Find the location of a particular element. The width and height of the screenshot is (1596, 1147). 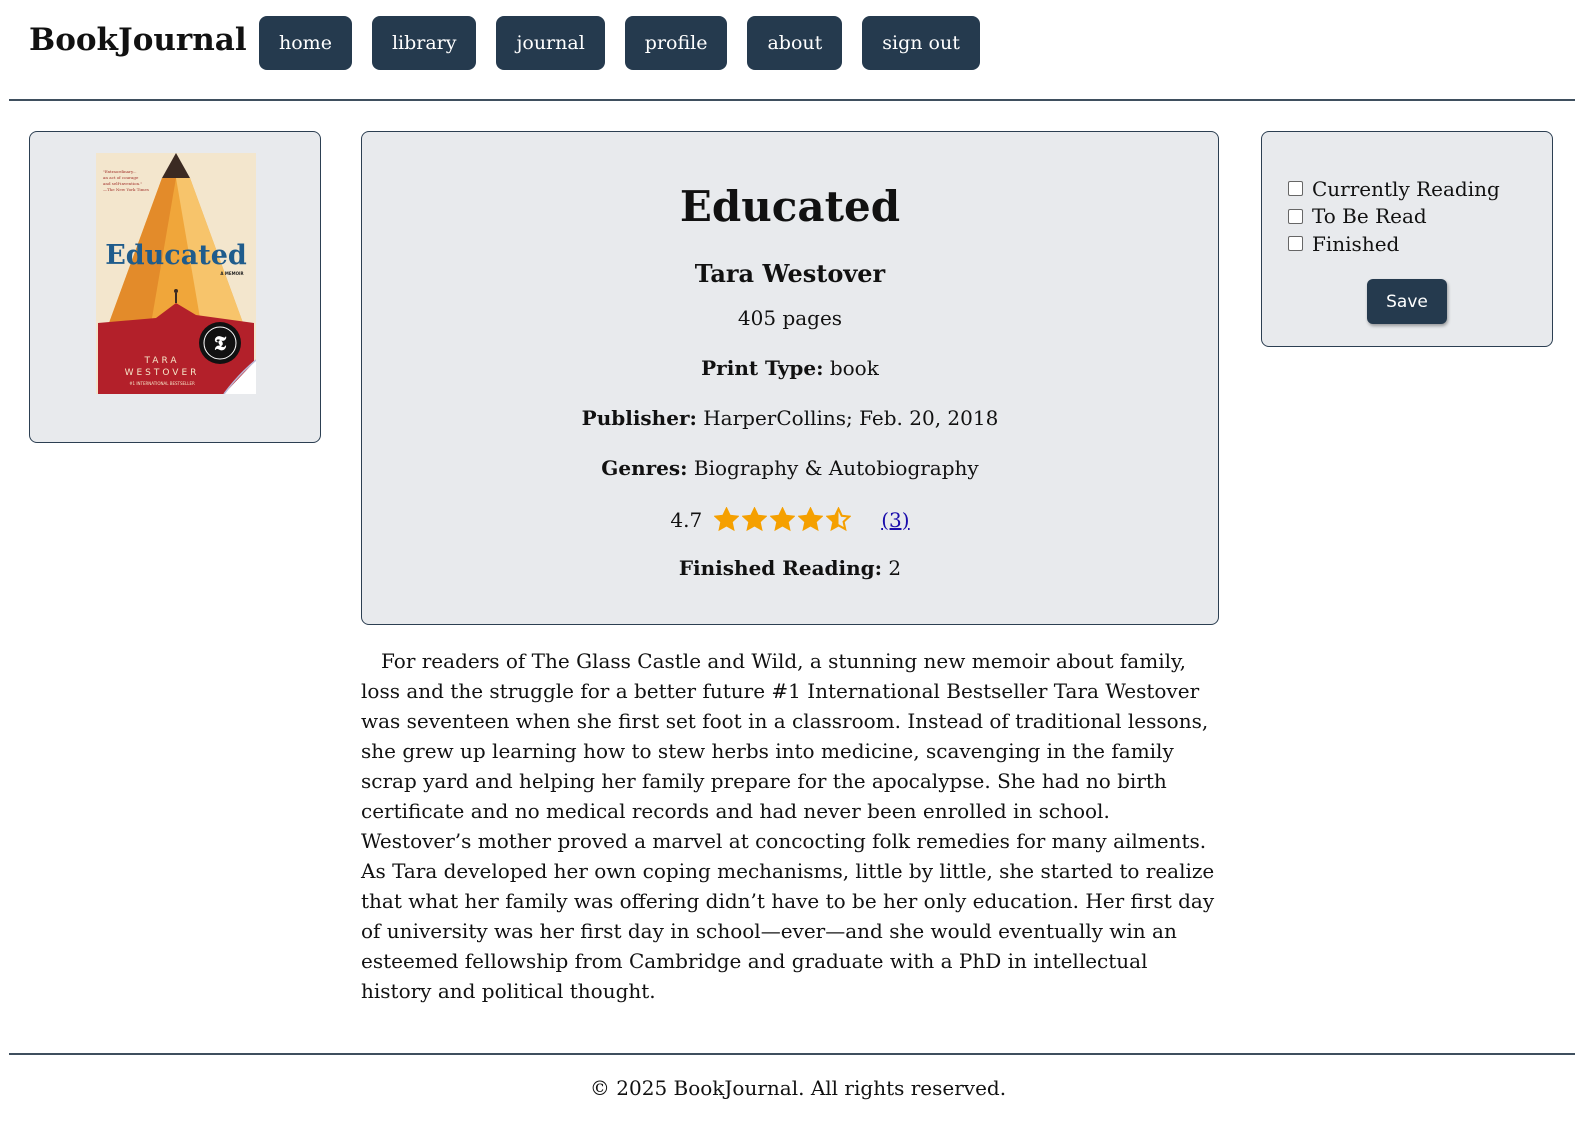

publisher-label: Publisher: is located at coordinates (639, 418).